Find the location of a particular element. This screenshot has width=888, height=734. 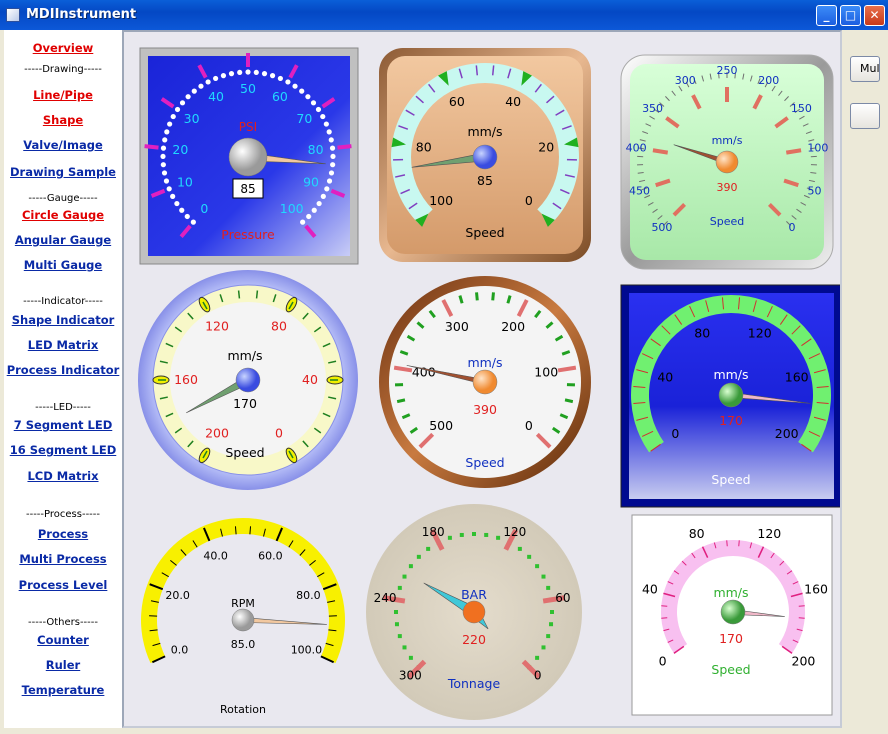

sidebar-link-line-pipe: Line/Pipe is located at coordinates (63, 95).